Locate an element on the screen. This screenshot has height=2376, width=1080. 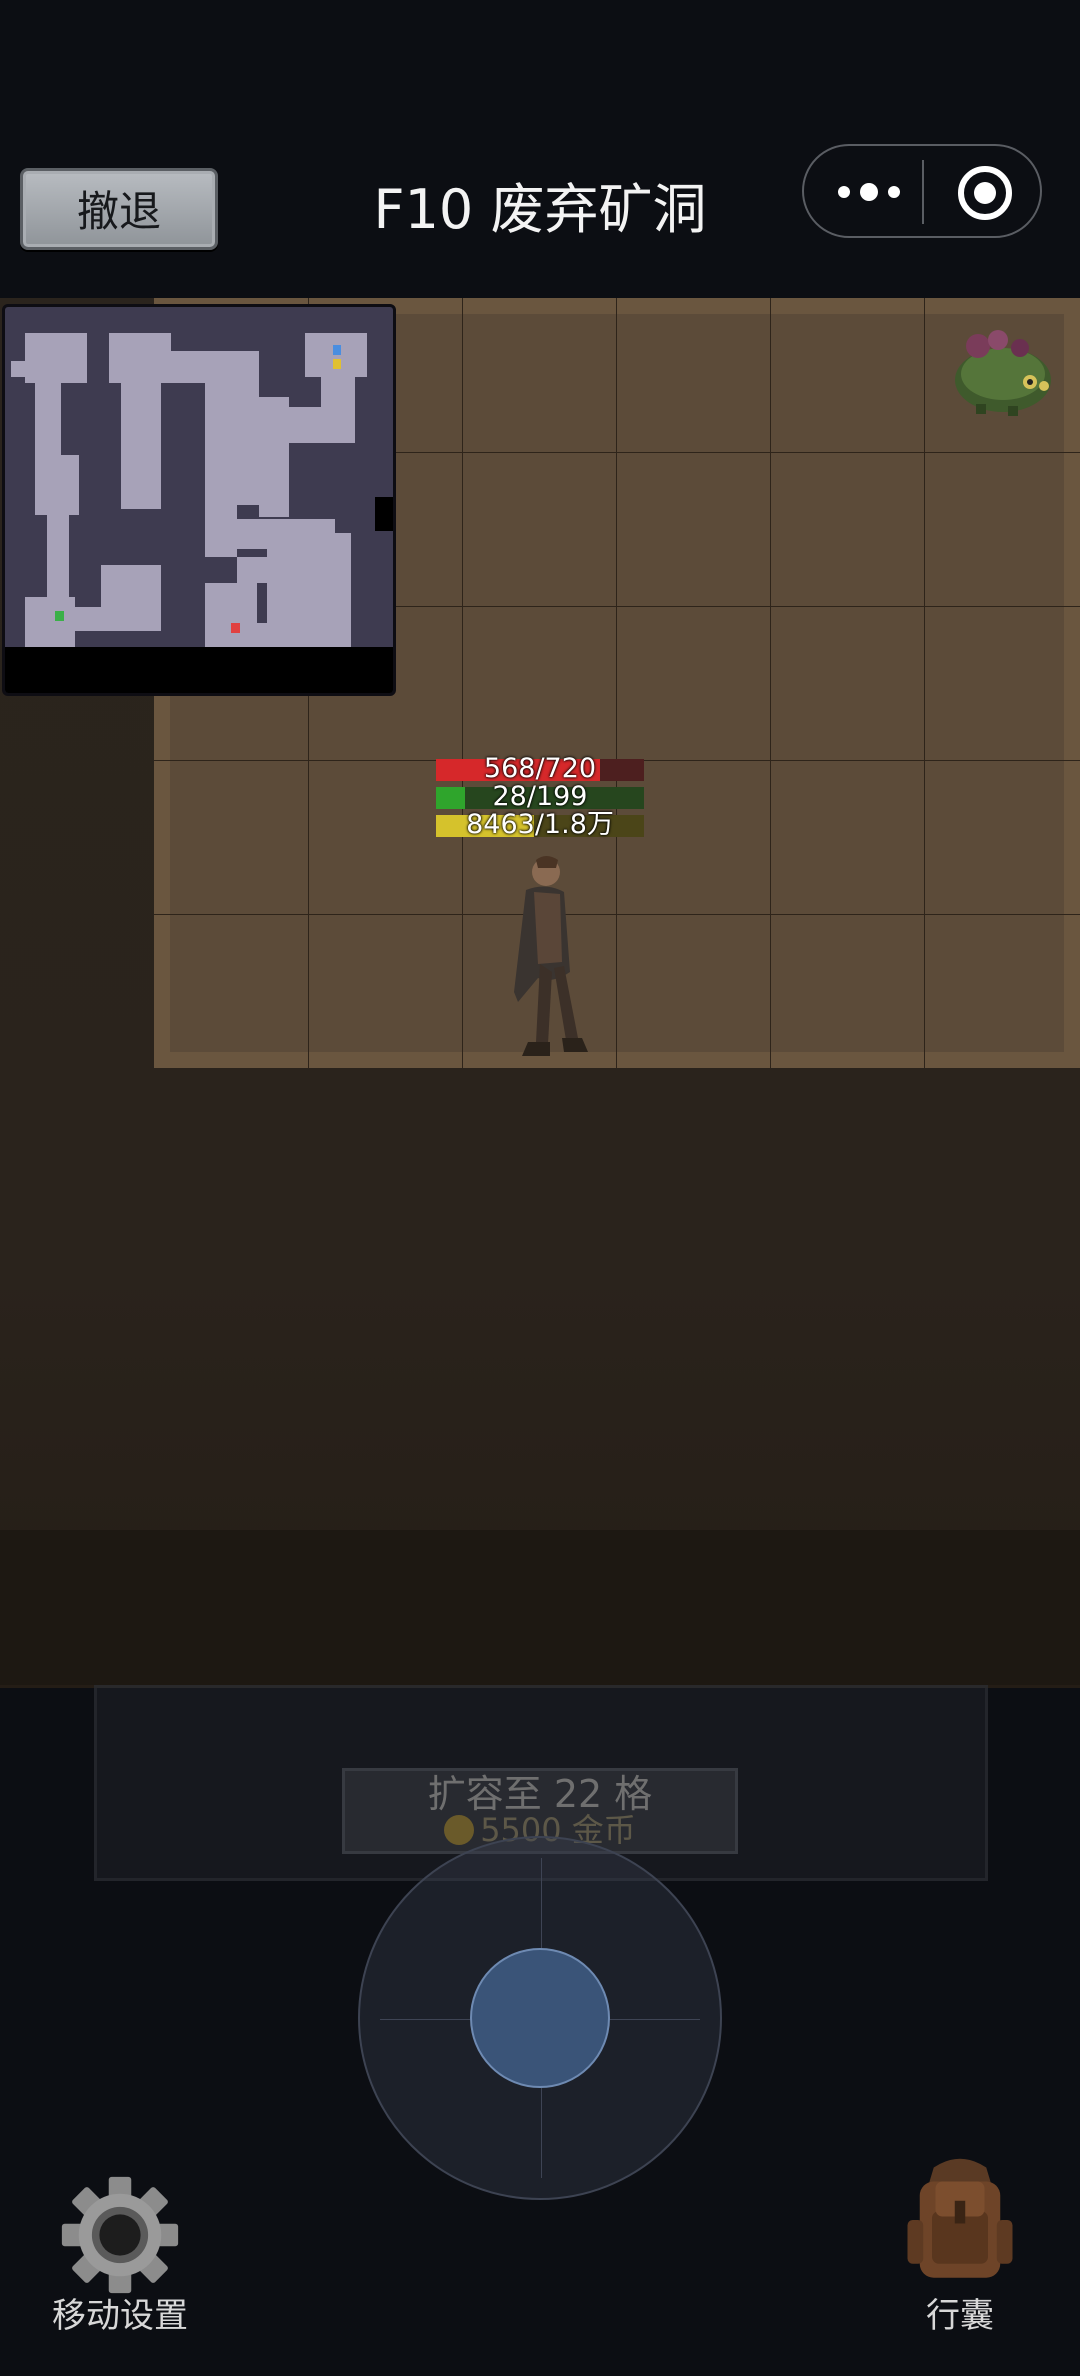
movement-joystick is located at coordinates (540, 2018).